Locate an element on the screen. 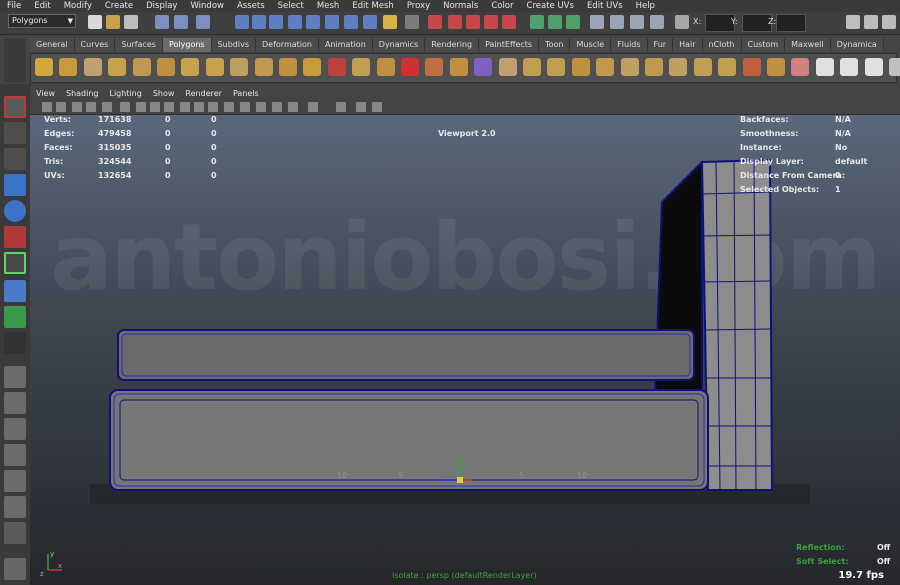 The width and height of the screenshot is (900, 585). merge-icon is located at coordinates (654, 67).